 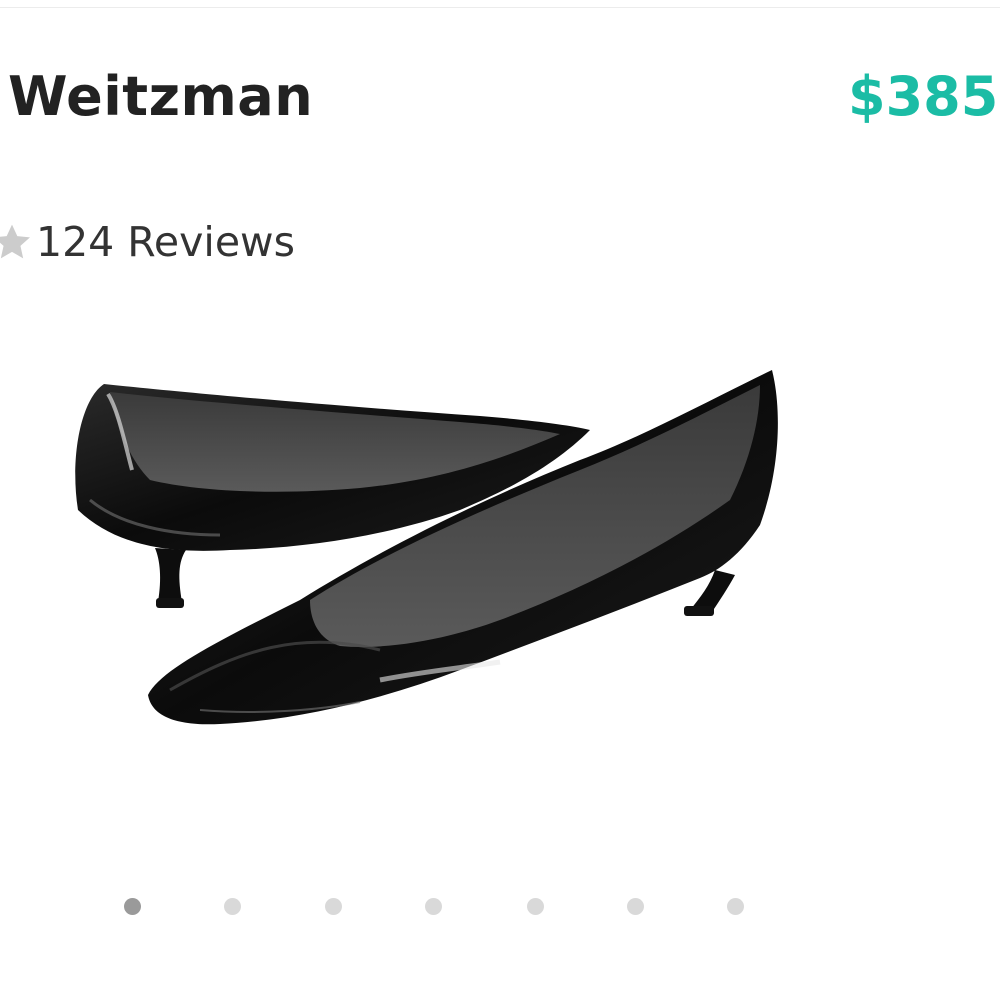 I want to click on rating-row: 124 Reviews, so click(x=147, y=242).